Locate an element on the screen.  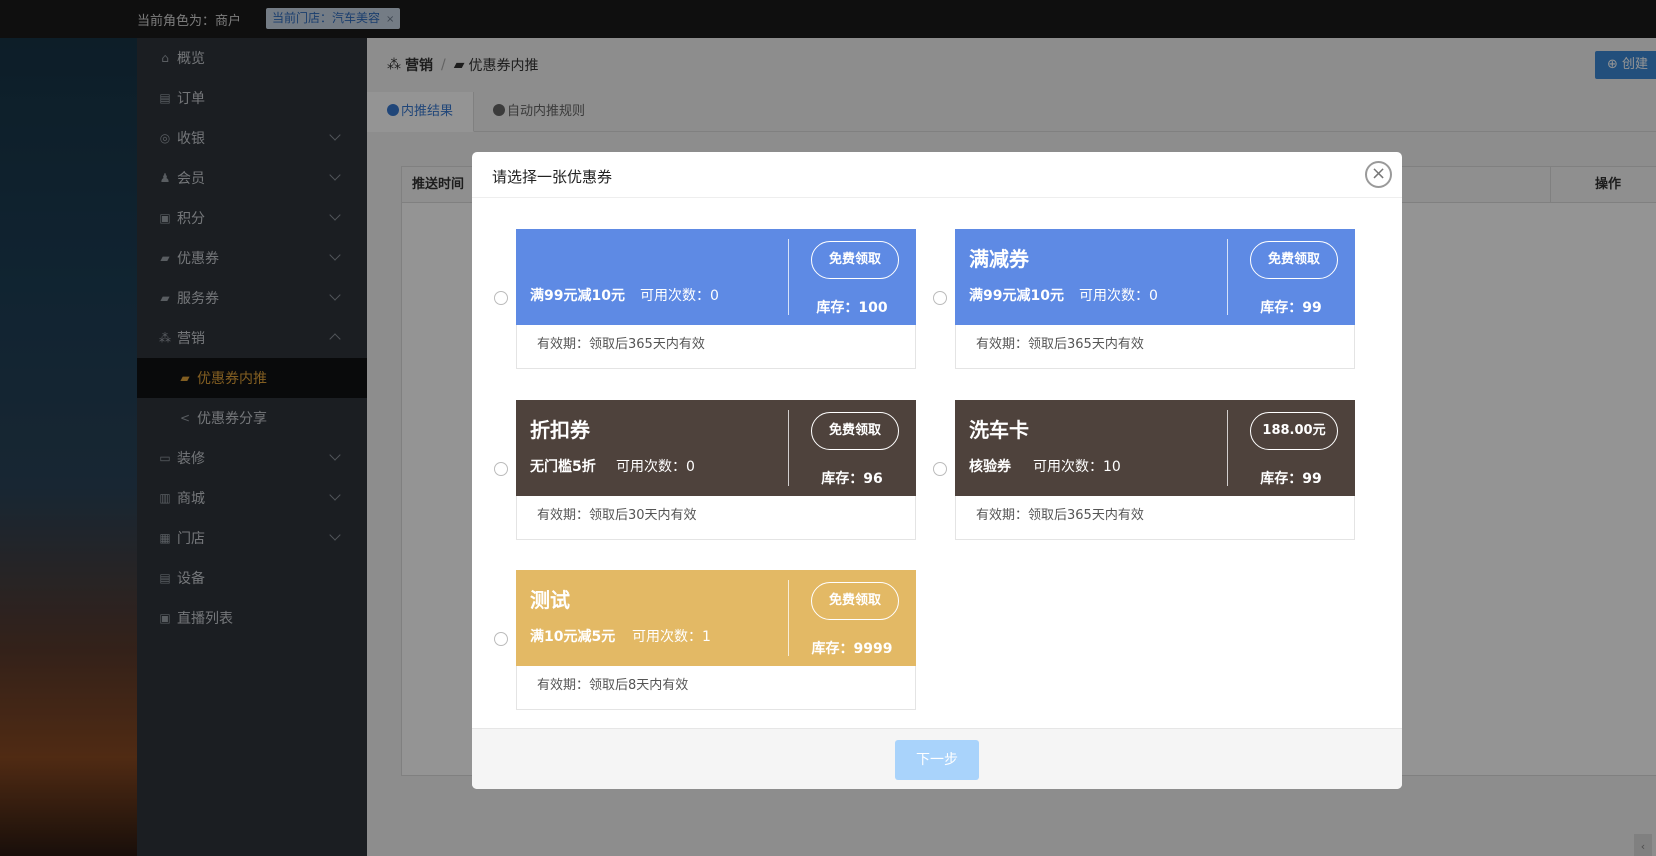
dialog-footer: 下一步 is located at coordinates (937, 758).